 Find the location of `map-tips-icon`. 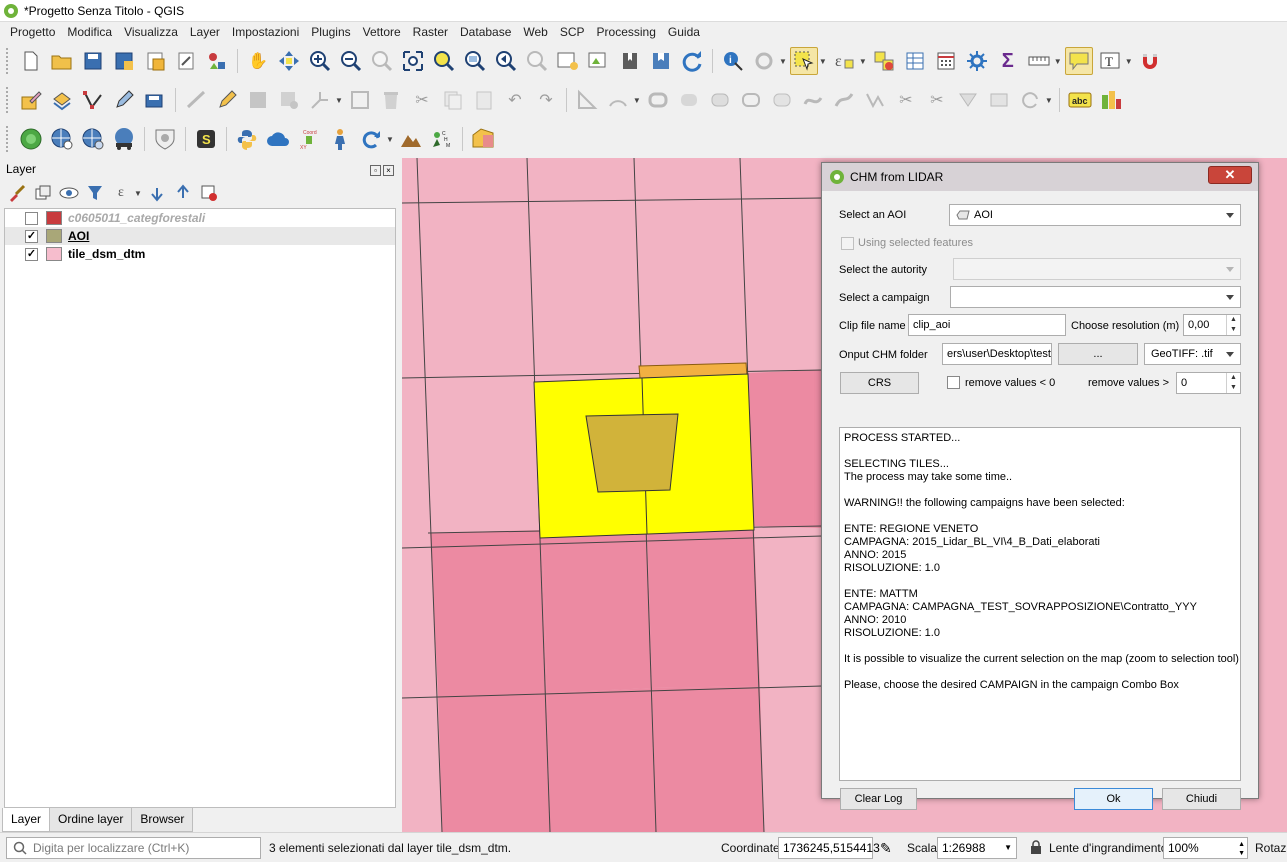

map-tips-icon is located at coordinates (1078, 61).